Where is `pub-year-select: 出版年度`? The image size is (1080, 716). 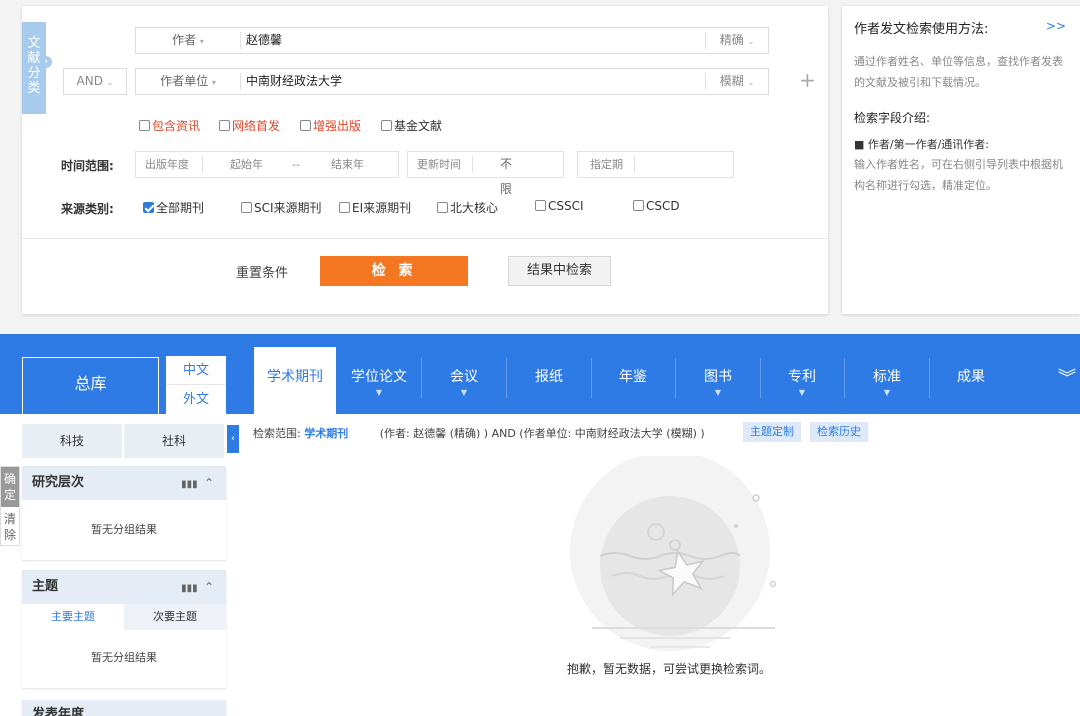
pub-year-select: 出版年度 is located at coordinates (167, 164).